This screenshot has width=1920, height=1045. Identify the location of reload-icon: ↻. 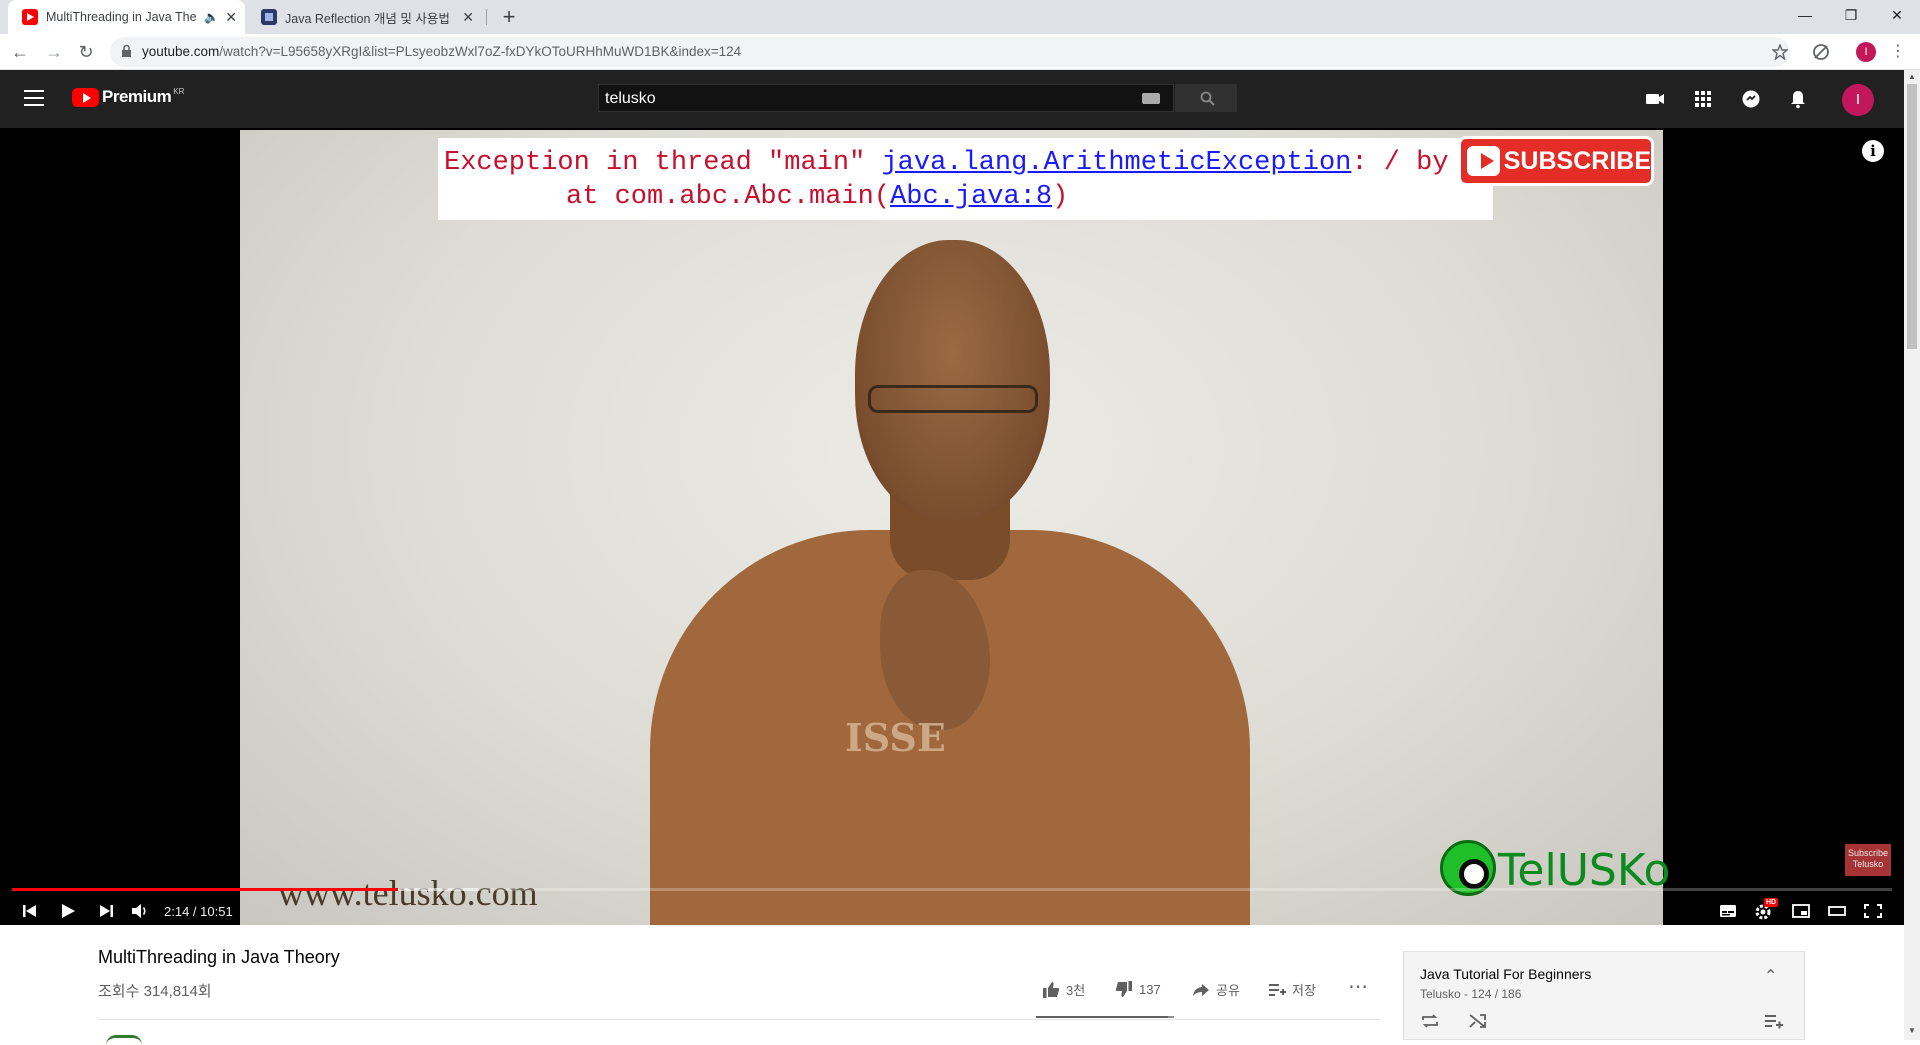
(86, 52).